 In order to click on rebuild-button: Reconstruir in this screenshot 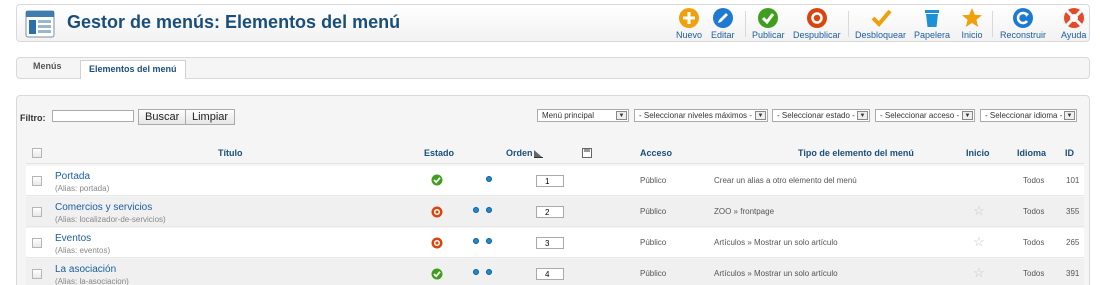, I will do `click(1023, 23)`.